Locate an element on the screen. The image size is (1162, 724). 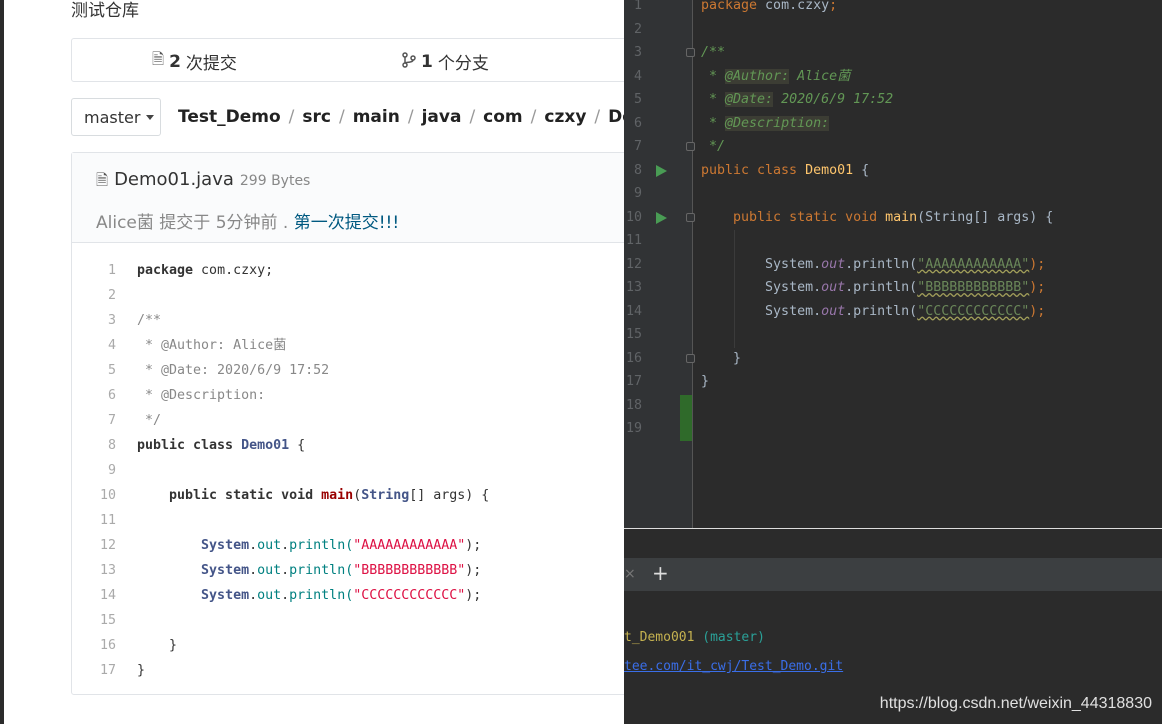
commit-icon: 🗎 is located at coordinates (158, 59).